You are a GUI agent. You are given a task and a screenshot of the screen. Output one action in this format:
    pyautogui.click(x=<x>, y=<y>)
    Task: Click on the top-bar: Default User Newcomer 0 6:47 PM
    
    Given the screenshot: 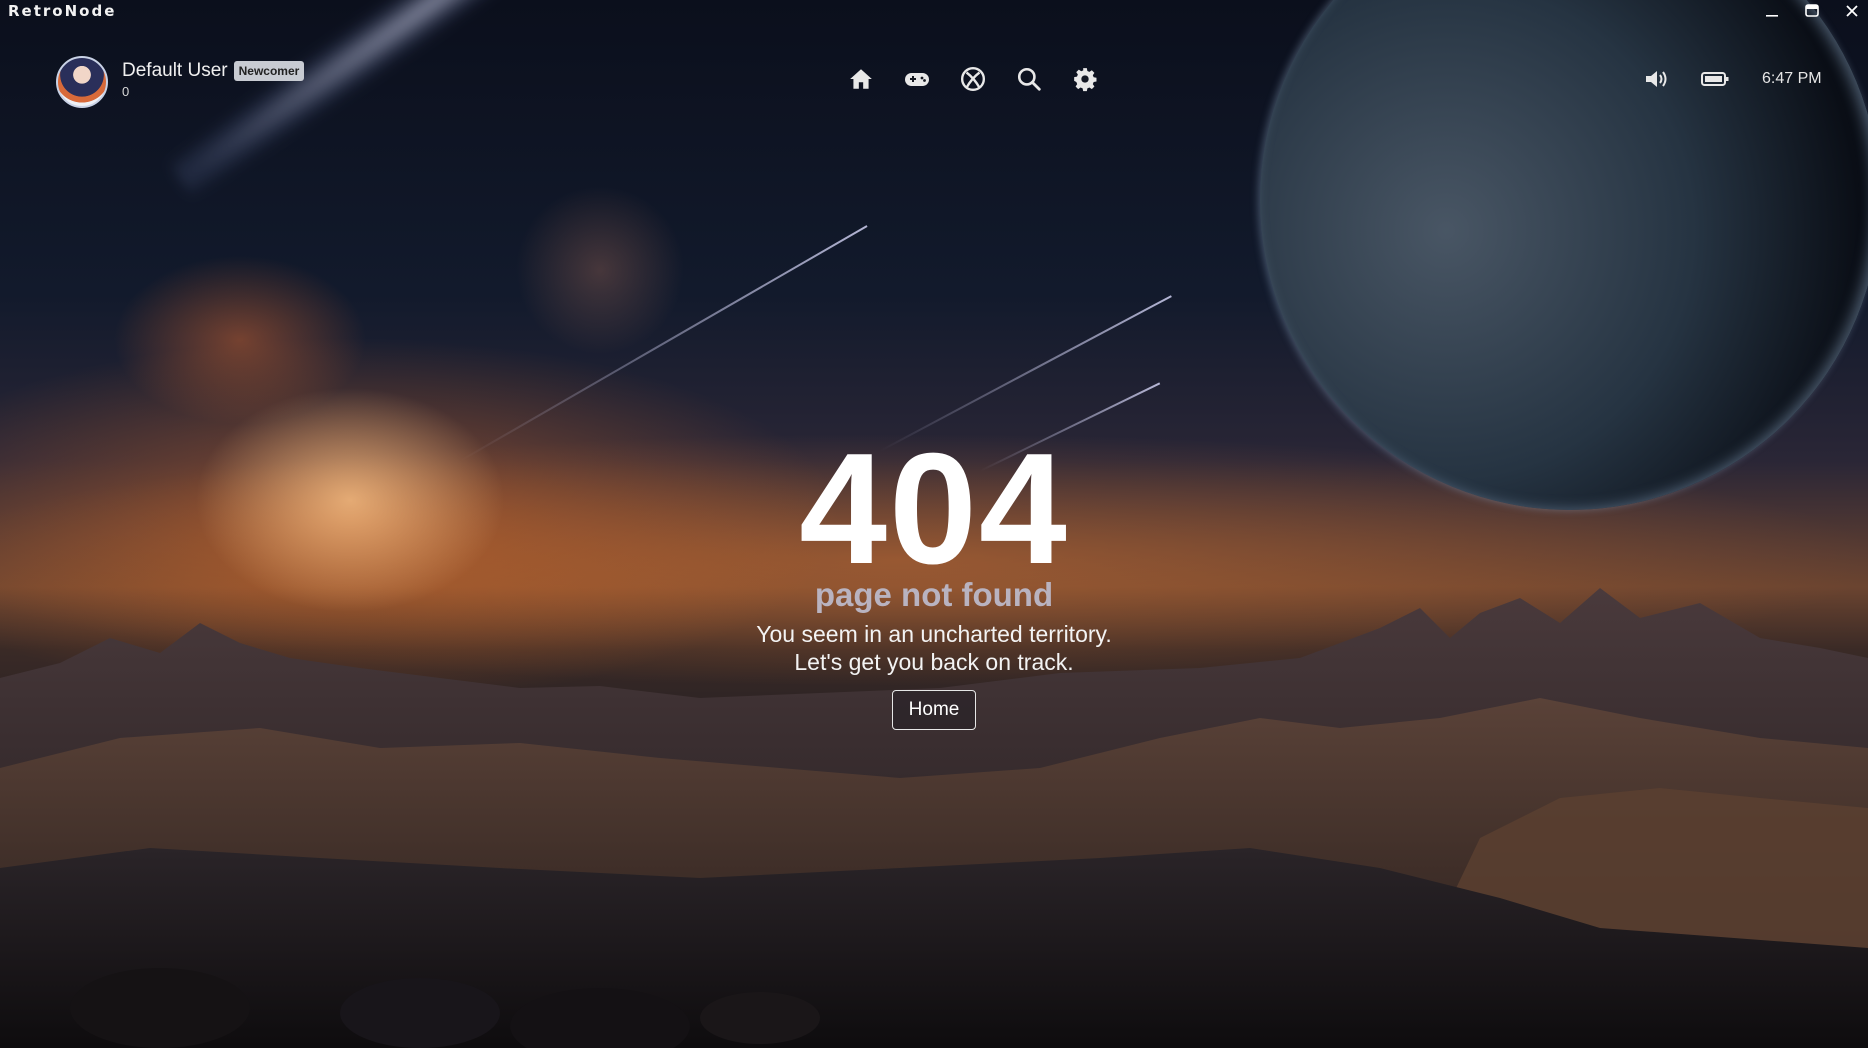 What is the action you would take?
    pyautogui.click(x=934, y=82)
    